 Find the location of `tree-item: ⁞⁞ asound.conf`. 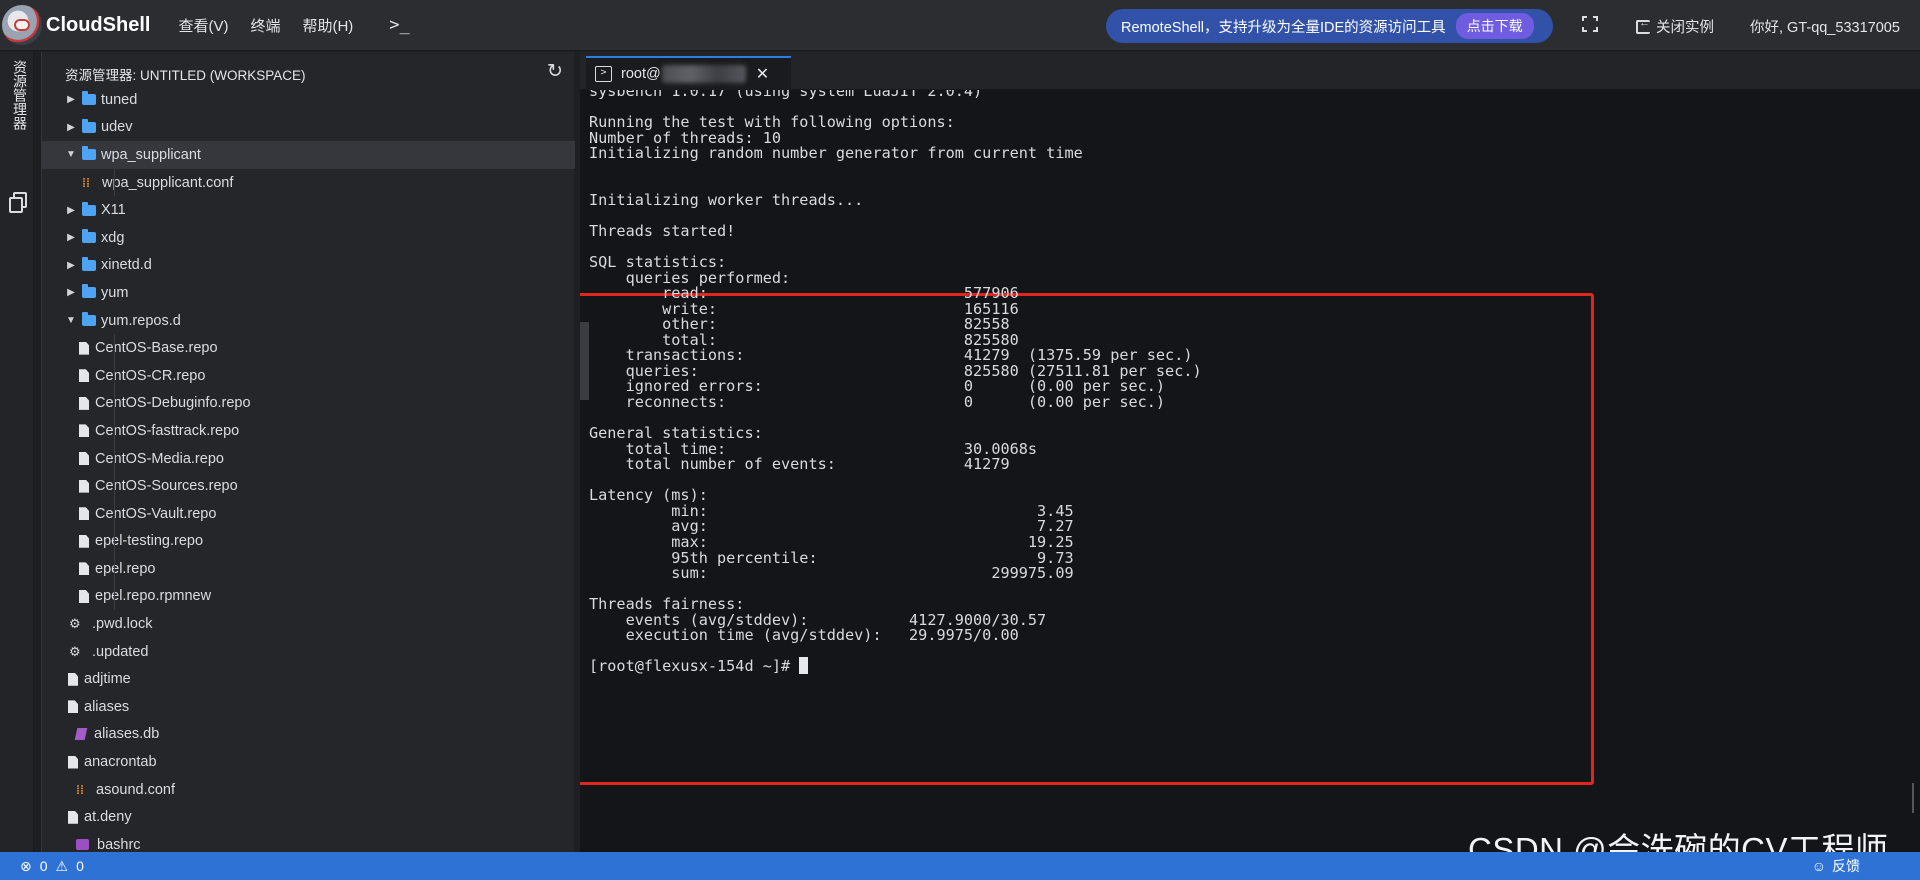

tree-item: ⁞⁞ asound.conf is located at coordinates (308, 790).